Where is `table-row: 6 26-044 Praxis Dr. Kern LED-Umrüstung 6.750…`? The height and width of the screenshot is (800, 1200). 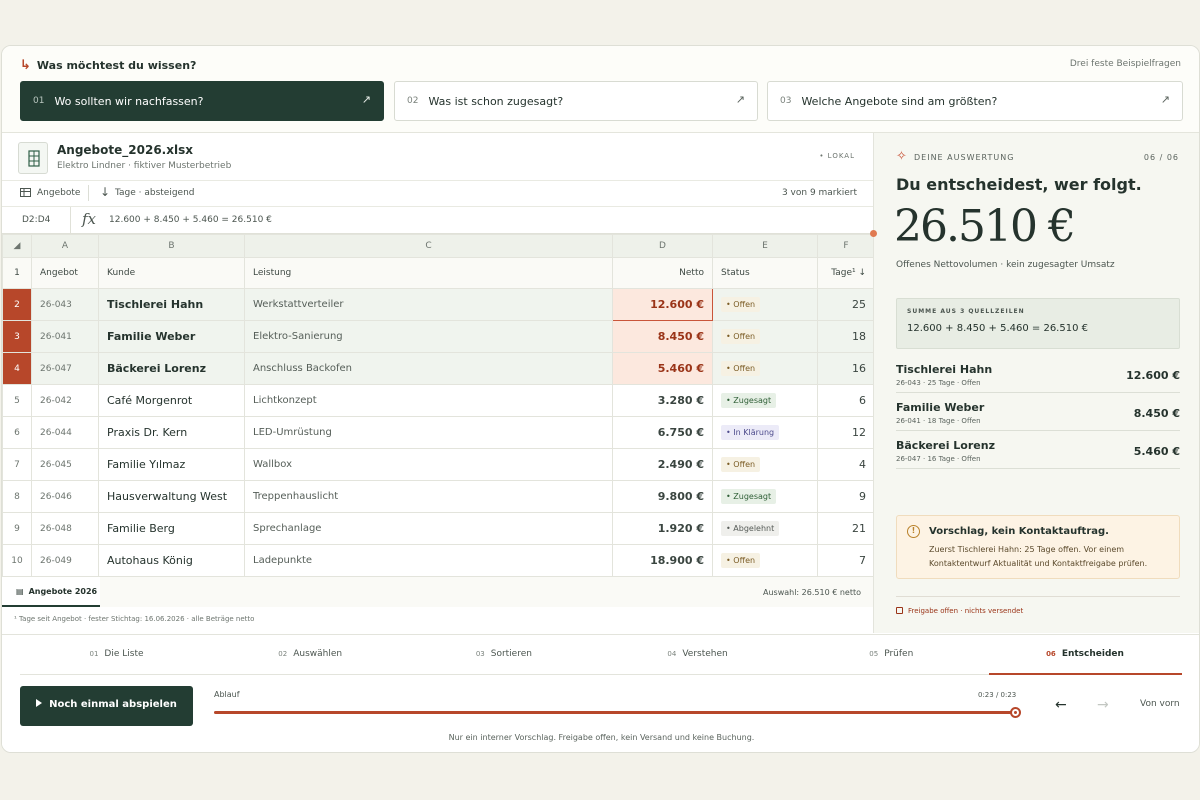
table-row: 6 26-044 Praxis Dr. Kern LED-Umrüstung 6.750… is located at coordinates (438, 432).